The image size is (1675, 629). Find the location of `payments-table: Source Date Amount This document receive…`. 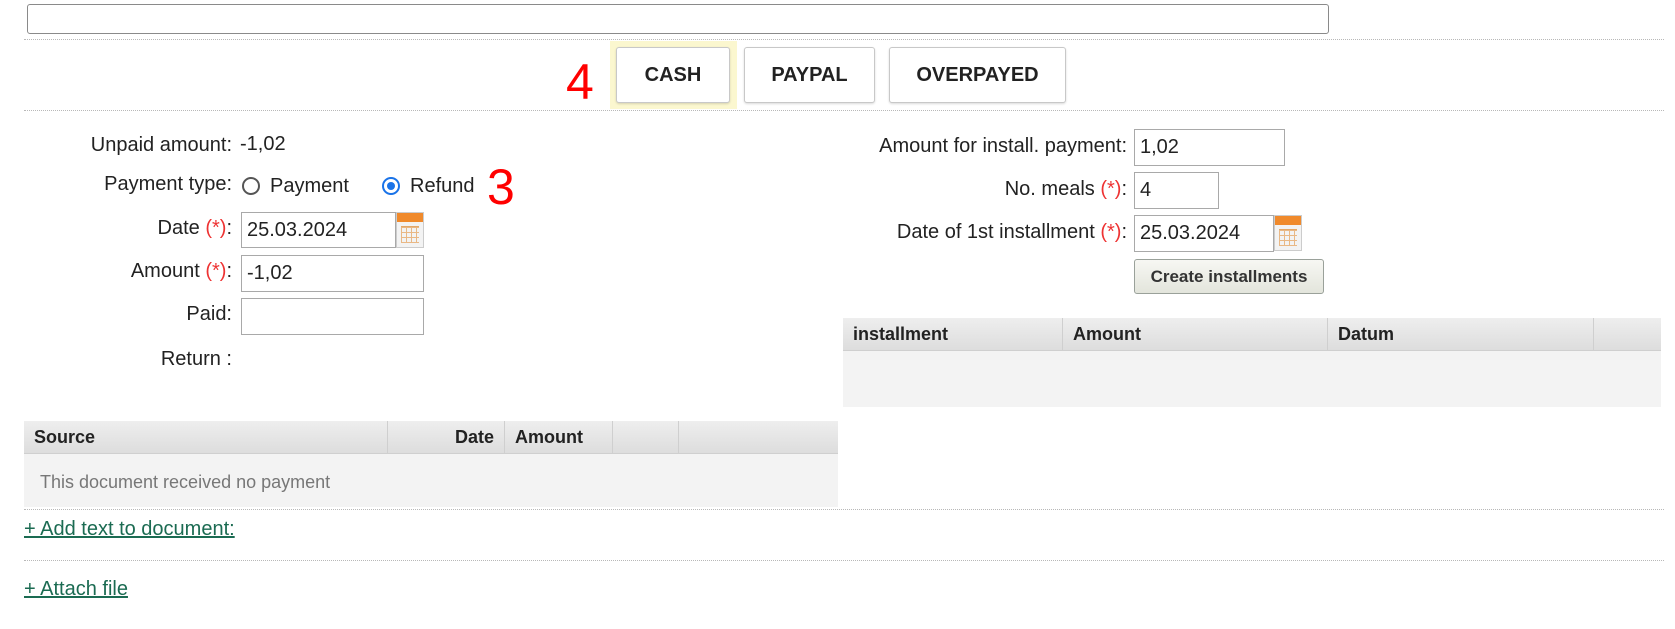

payments-table: Source Date Amount This document receive… is located at coordinates (431, 464).